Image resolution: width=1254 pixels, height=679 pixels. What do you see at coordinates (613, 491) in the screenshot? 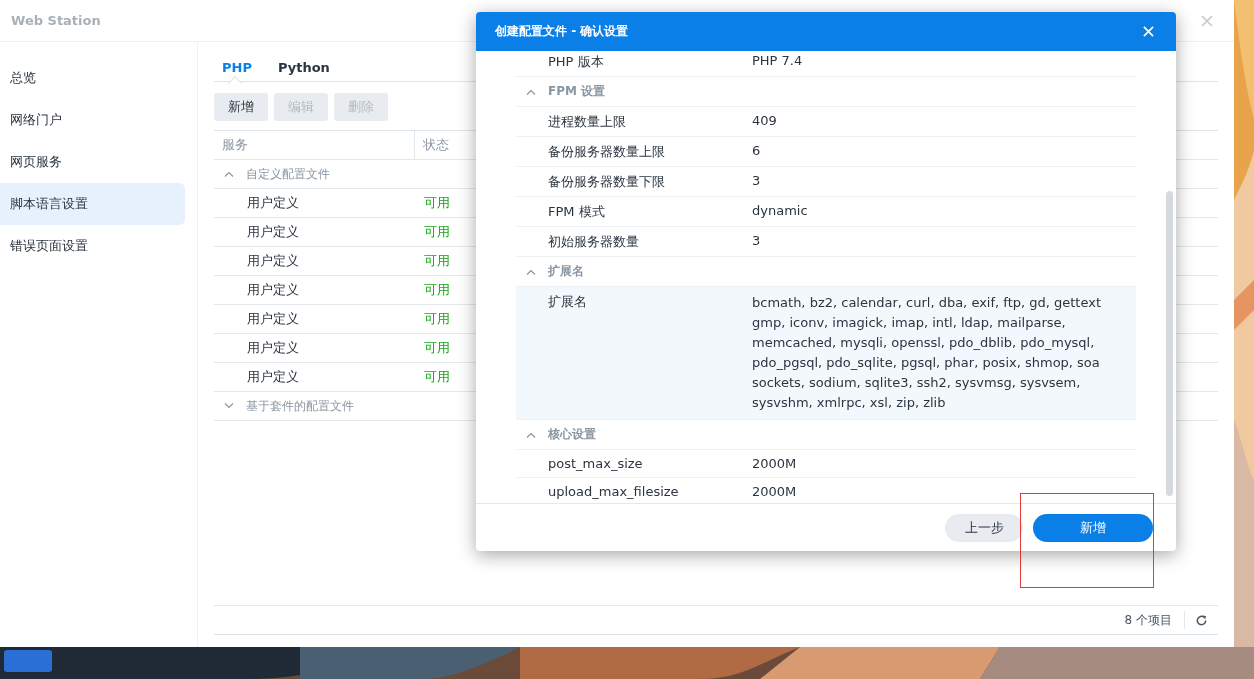
I see `setting-label: upload_max_filesize` at bounding box center [613, 491].